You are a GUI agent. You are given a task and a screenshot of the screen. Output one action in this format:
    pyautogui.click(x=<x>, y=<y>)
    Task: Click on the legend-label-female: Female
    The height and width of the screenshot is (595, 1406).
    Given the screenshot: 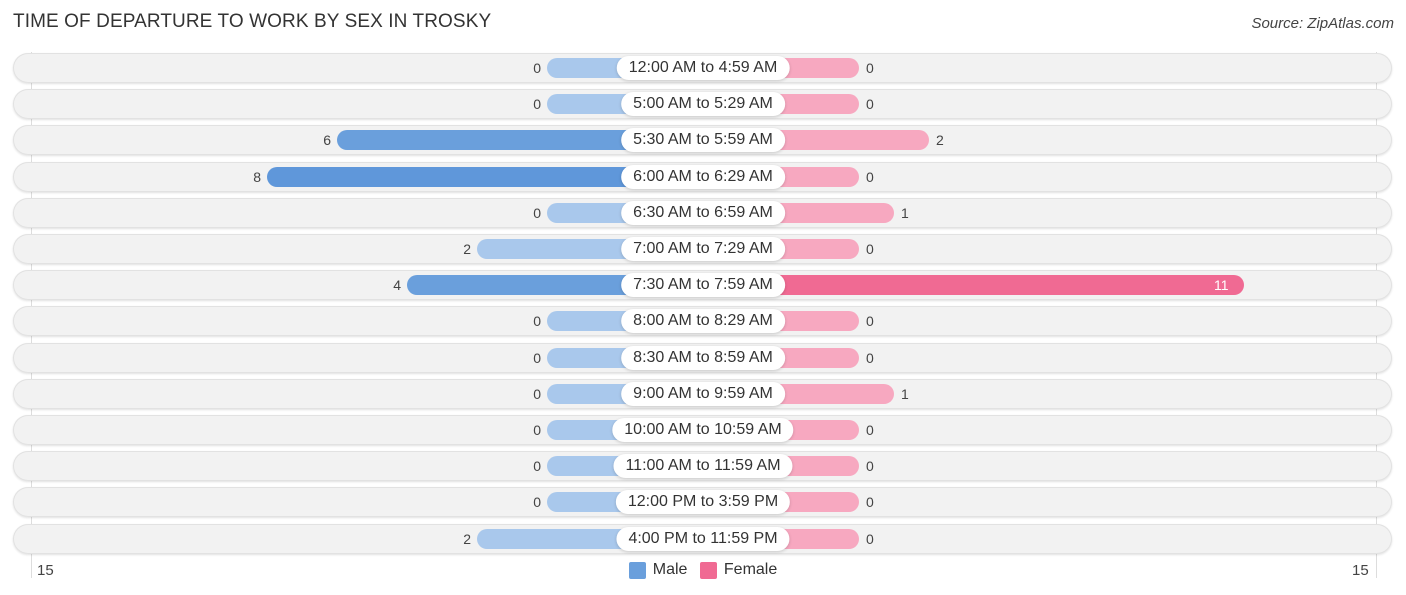 What is the action you would take?
    pyautogui.click(x=750, y=569)
    